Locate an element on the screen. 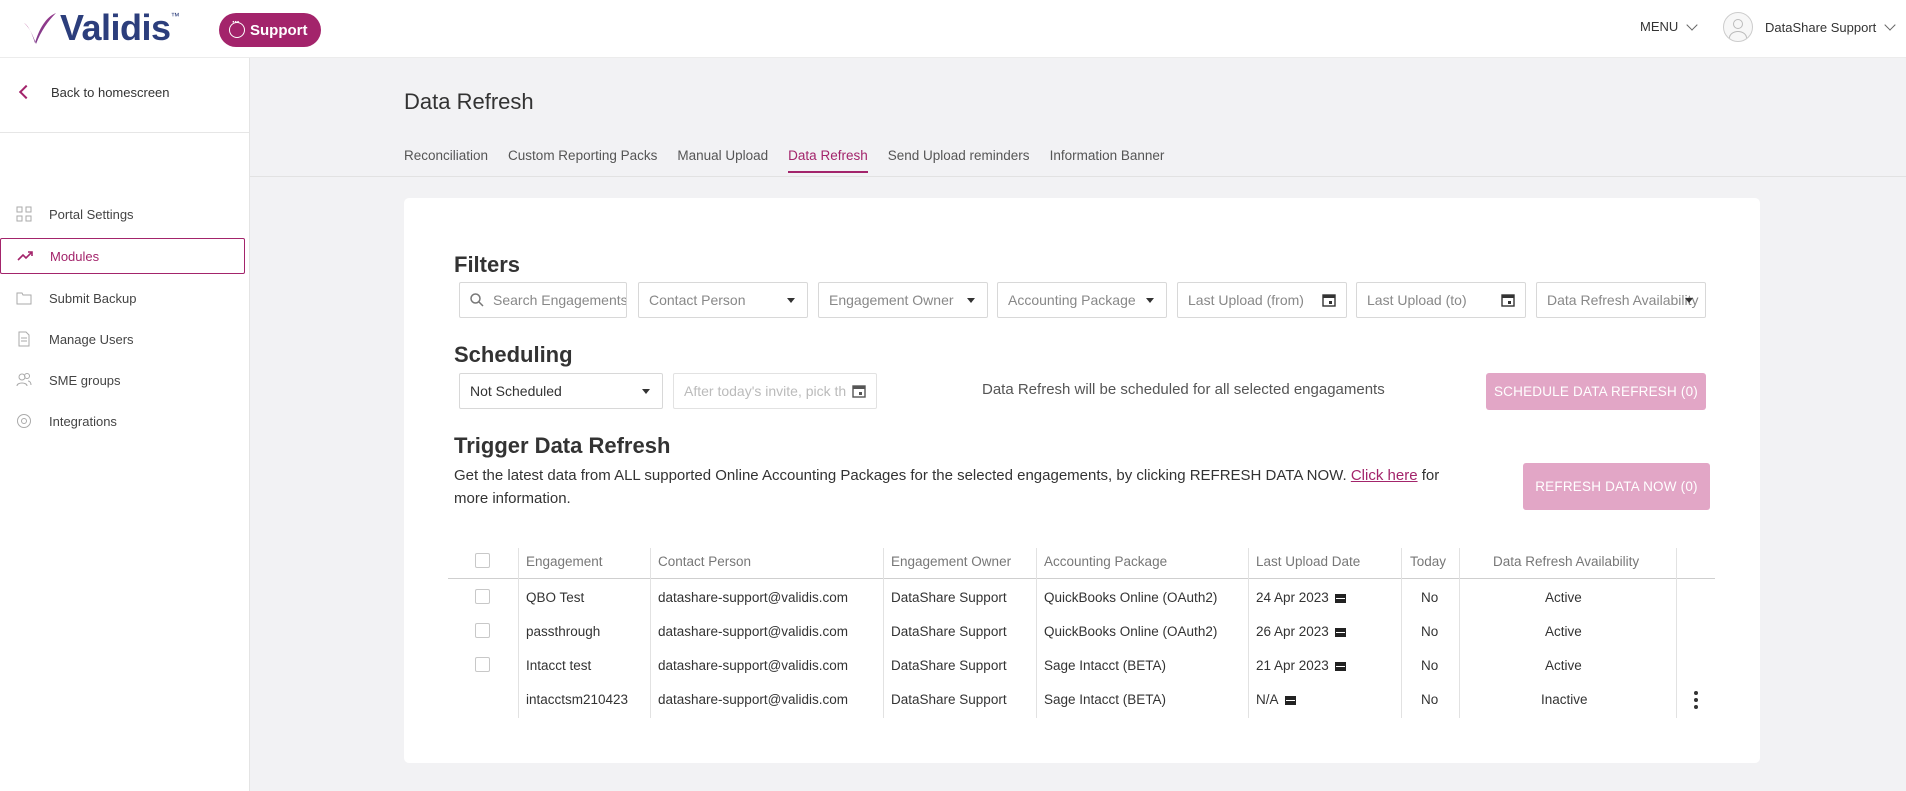  column-header-today: Today is located at coordinates (1428, 561).